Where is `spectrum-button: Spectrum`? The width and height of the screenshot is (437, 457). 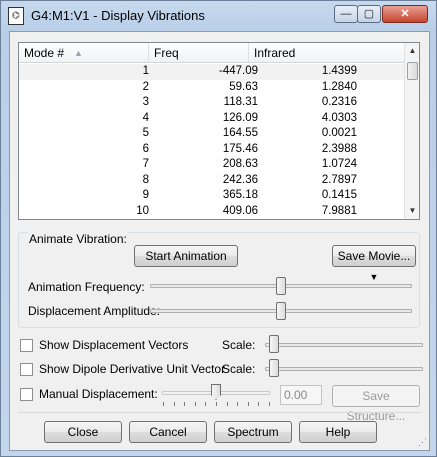
spectrum-button: Spectrum is located at coordinates (253, 432).